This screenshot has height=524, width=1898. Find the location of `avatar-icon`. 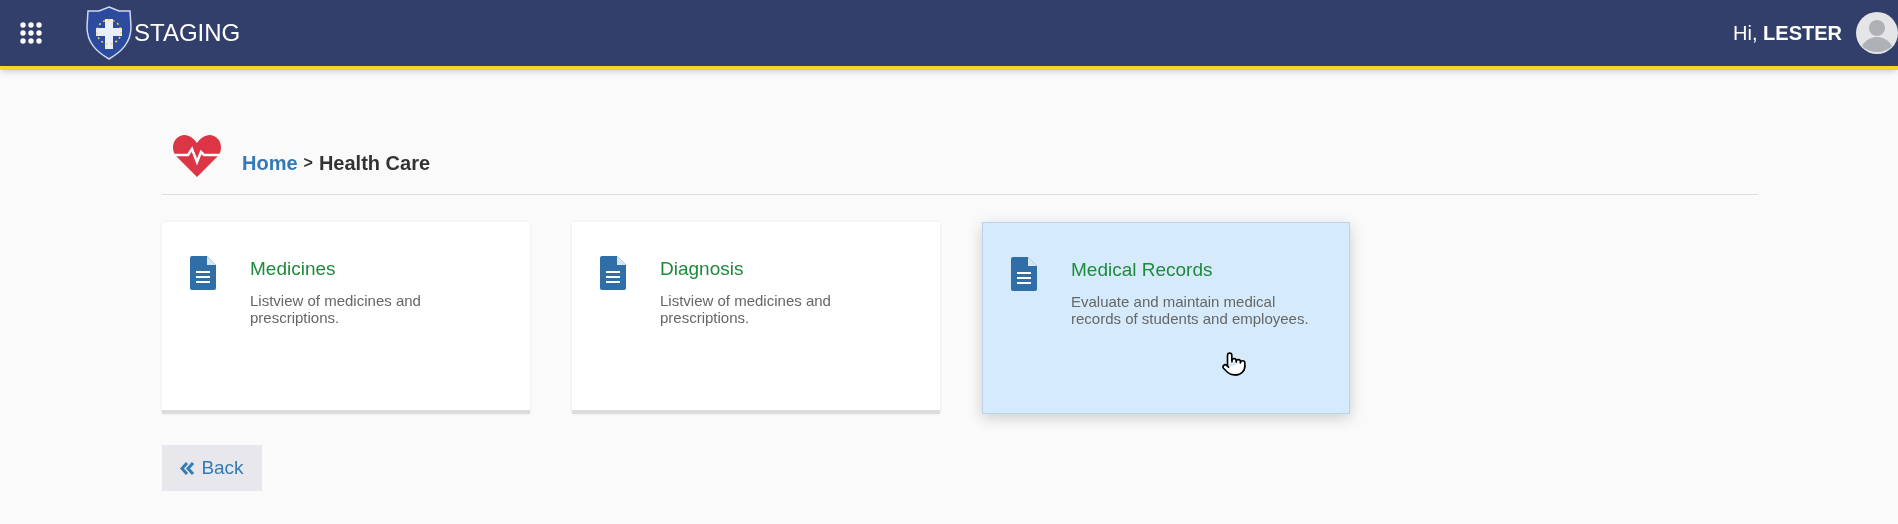

avatar-icon is located at coordinates (1877, 33).